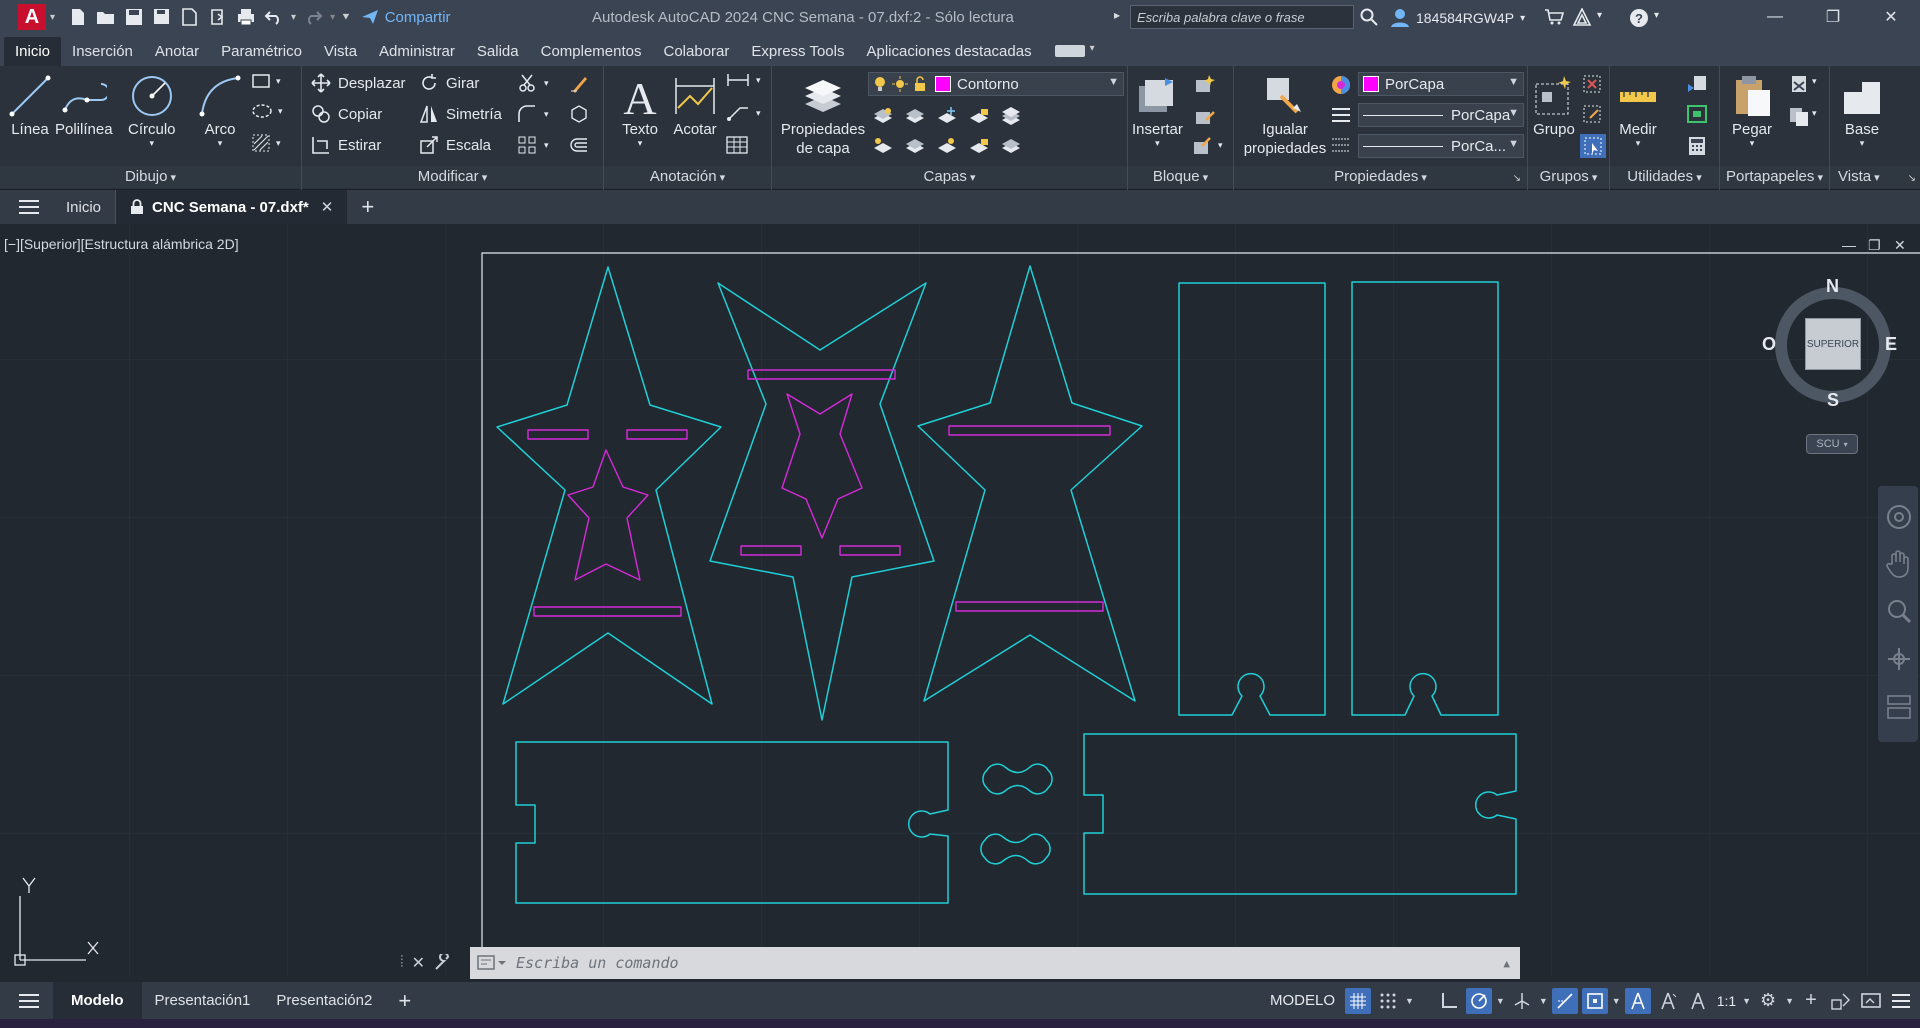 This screenshot has width=1920, height=1028. Describe the element at coordinates (579, 114) in the screenshot. I see `explode-button` at that location.